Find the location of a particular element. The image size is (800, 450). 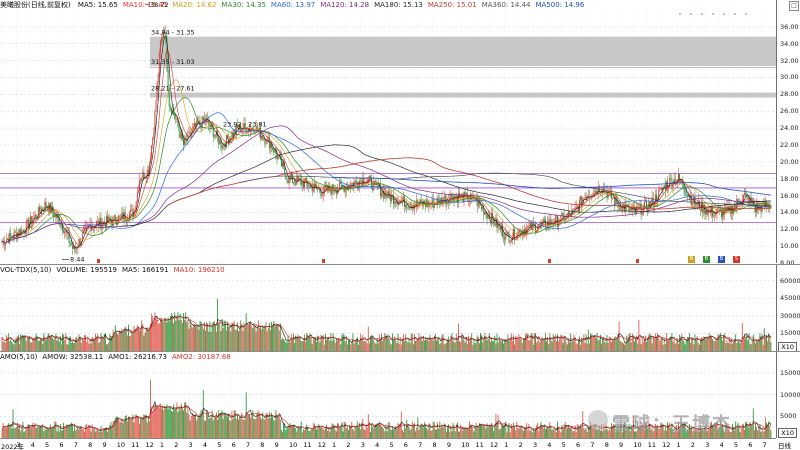

trade-marker-icon: S is located at coordinates (736, 259).